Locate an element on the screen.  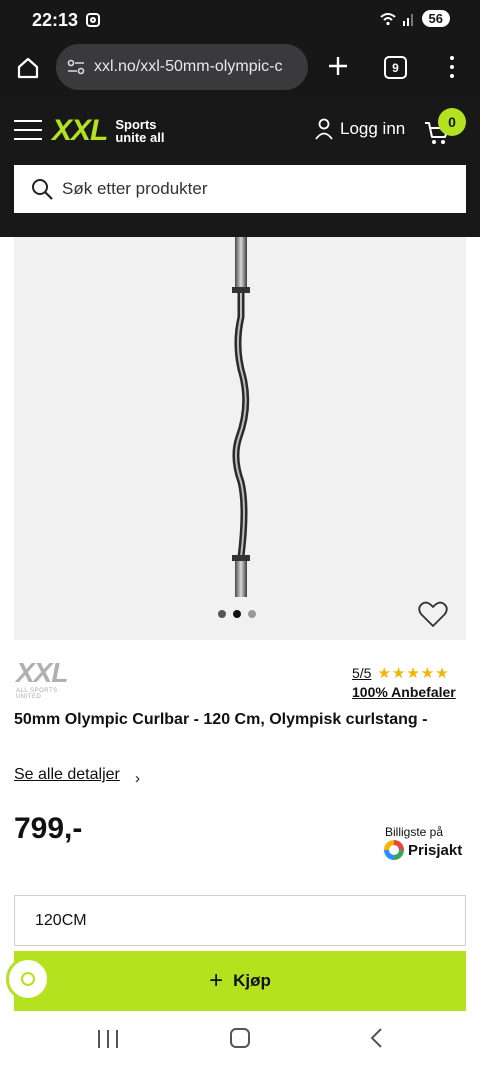
brand-logo: XXL ALL SPORTS UNITED is located at coordinates (44, 680).